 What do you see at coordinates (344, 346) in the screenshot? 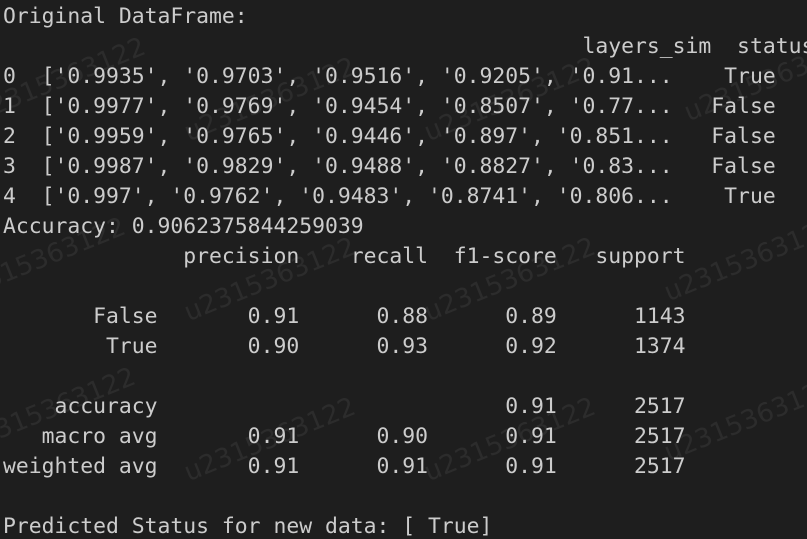
I see `output-line-report-true: True 0.90 0.93 0.92 1374` at bounding box center [344, 346].